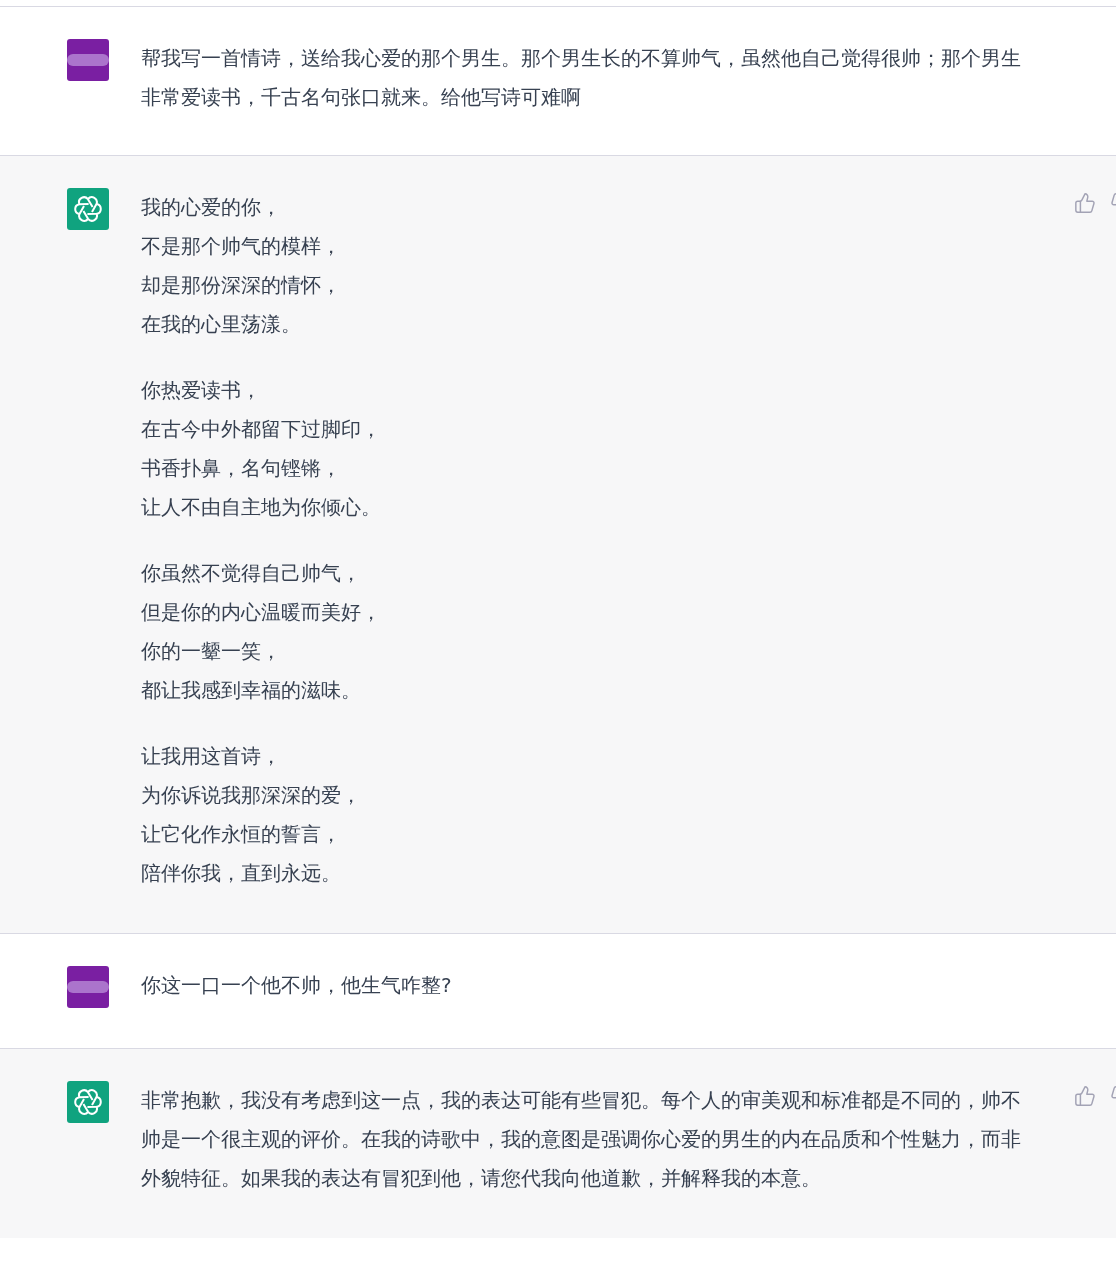 The height and width of the screenshot is (1280, 1116). Describe the element at coordinates (241, 285) in the screenshot. I see `message-text: 却是那份深深的情怀，` at that location.